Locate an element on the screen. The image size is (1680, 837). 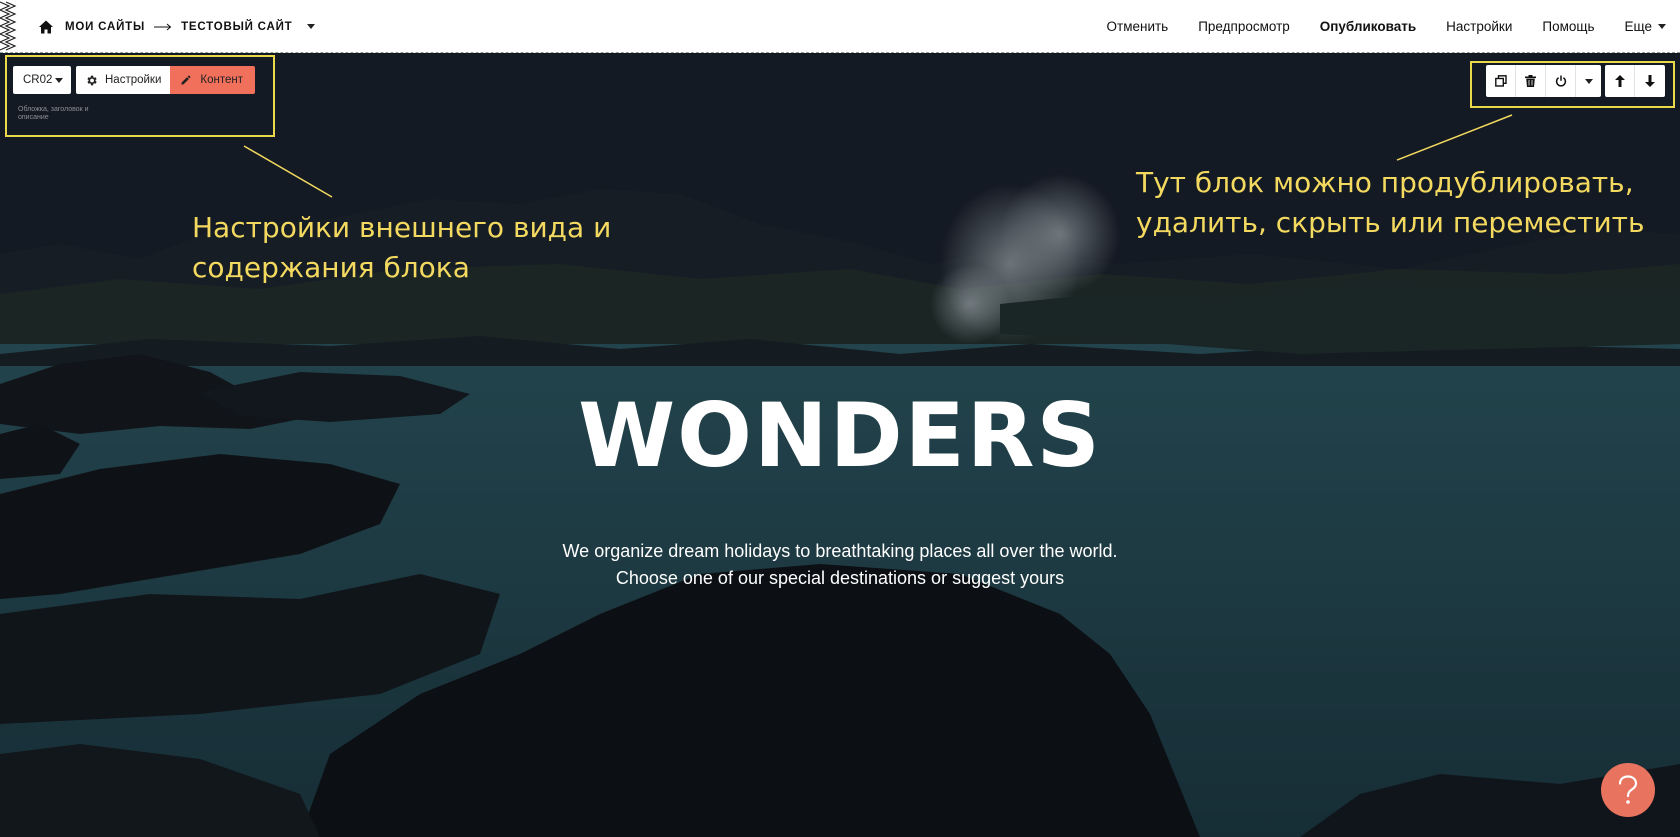
arrow-right-icon is located at coordinates (163, 26).